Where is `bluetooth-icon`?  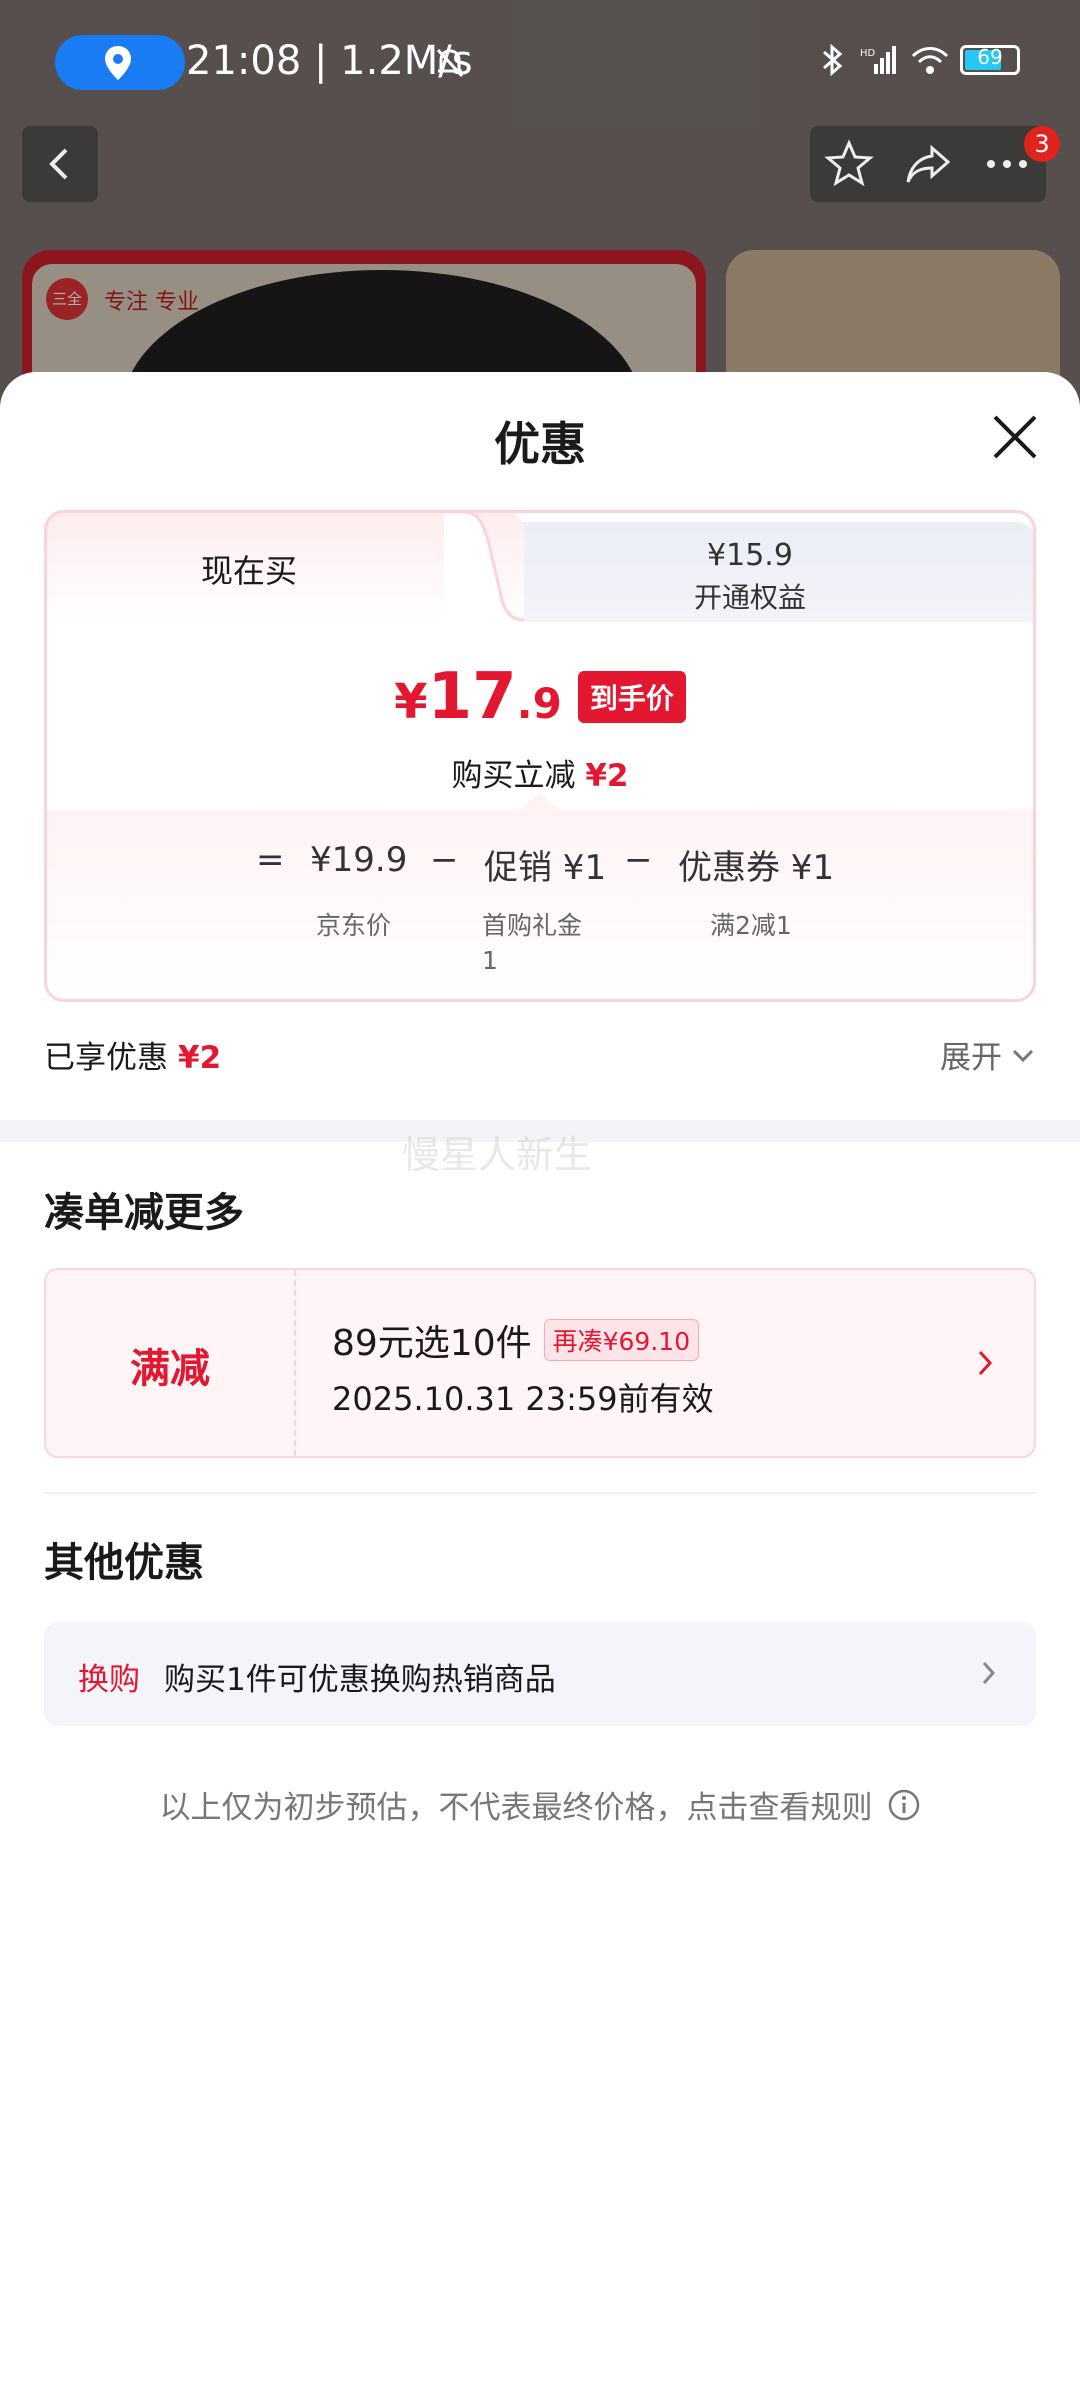 bluetooth-icon is located at coordinates (833, 60).